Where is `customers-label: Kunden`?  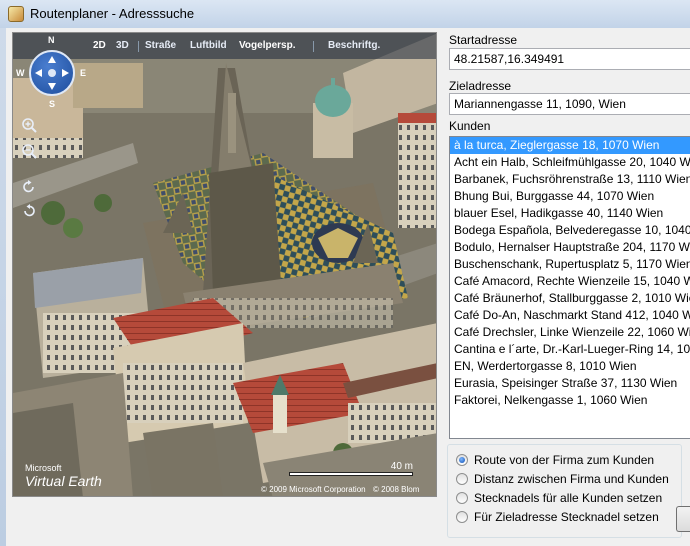 customers-label: Kunden is located at coordinates (470, 126).